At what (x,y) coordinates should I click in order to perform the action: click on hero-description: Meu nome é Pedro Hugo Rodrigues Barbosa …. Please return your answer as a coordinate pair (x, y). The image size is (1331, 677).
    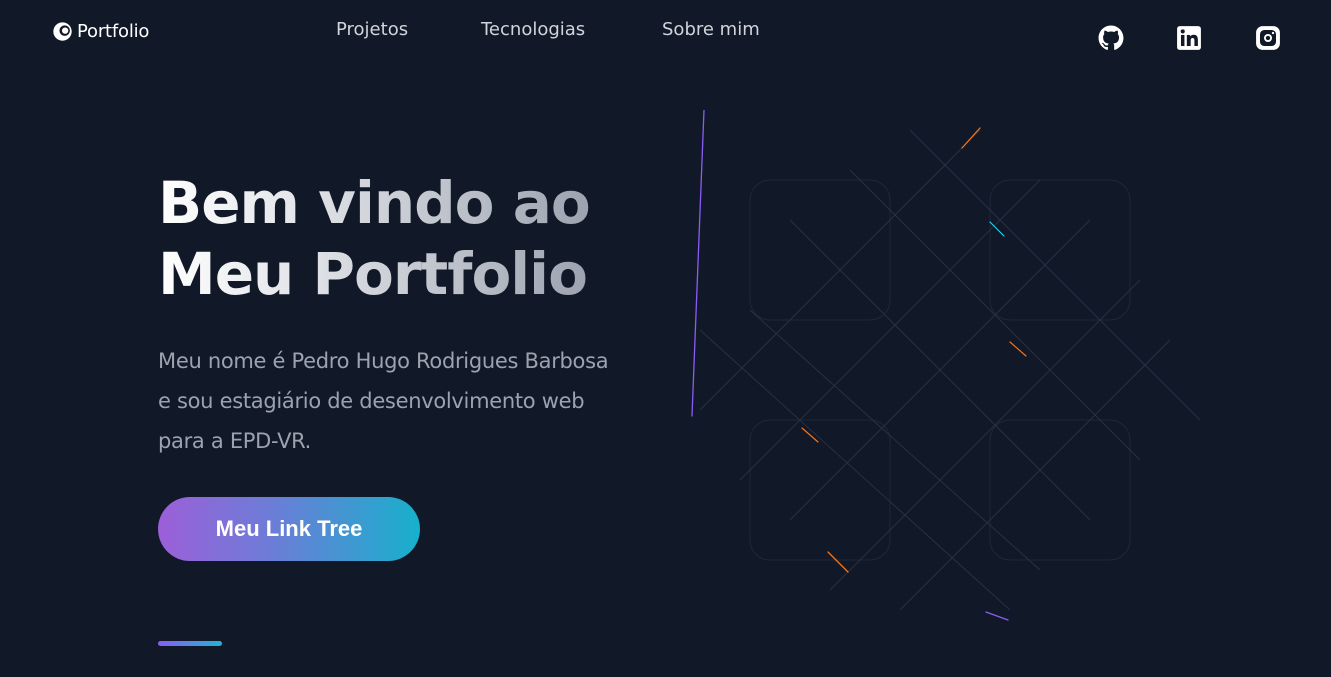
    Looking at the image, I should click on (418, 401).